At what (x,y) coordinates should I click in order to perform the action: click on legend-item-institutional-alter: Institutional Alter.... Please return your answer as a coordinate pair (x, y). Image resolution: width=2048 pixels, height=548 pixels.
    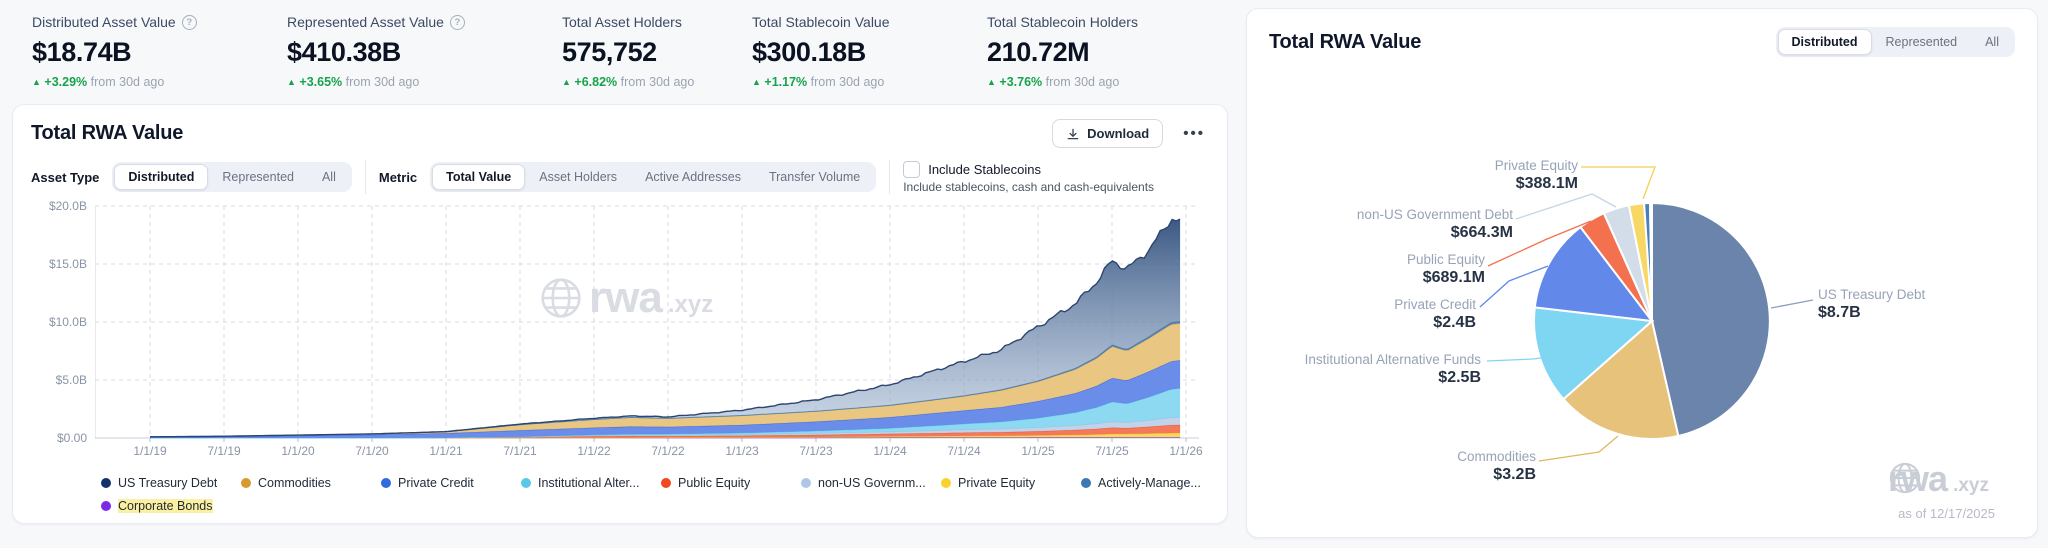
    Looking at the image, I should click on (591, 483).